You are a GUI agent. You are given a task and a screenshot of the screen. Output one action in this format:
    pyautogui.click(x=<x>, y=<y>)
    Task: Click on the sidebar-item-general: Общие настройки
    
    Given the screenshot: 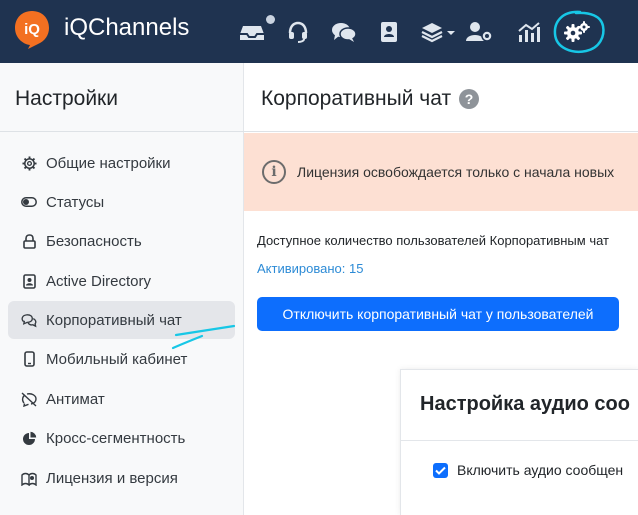 What is the action you would take?
    pyautogui.click(x=121, y=163)
    